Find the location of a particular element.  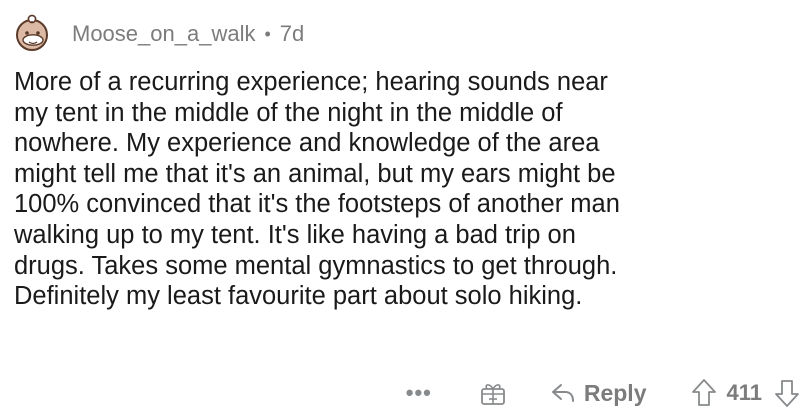

comment-age: 7d is located at coordinates (292, 33).